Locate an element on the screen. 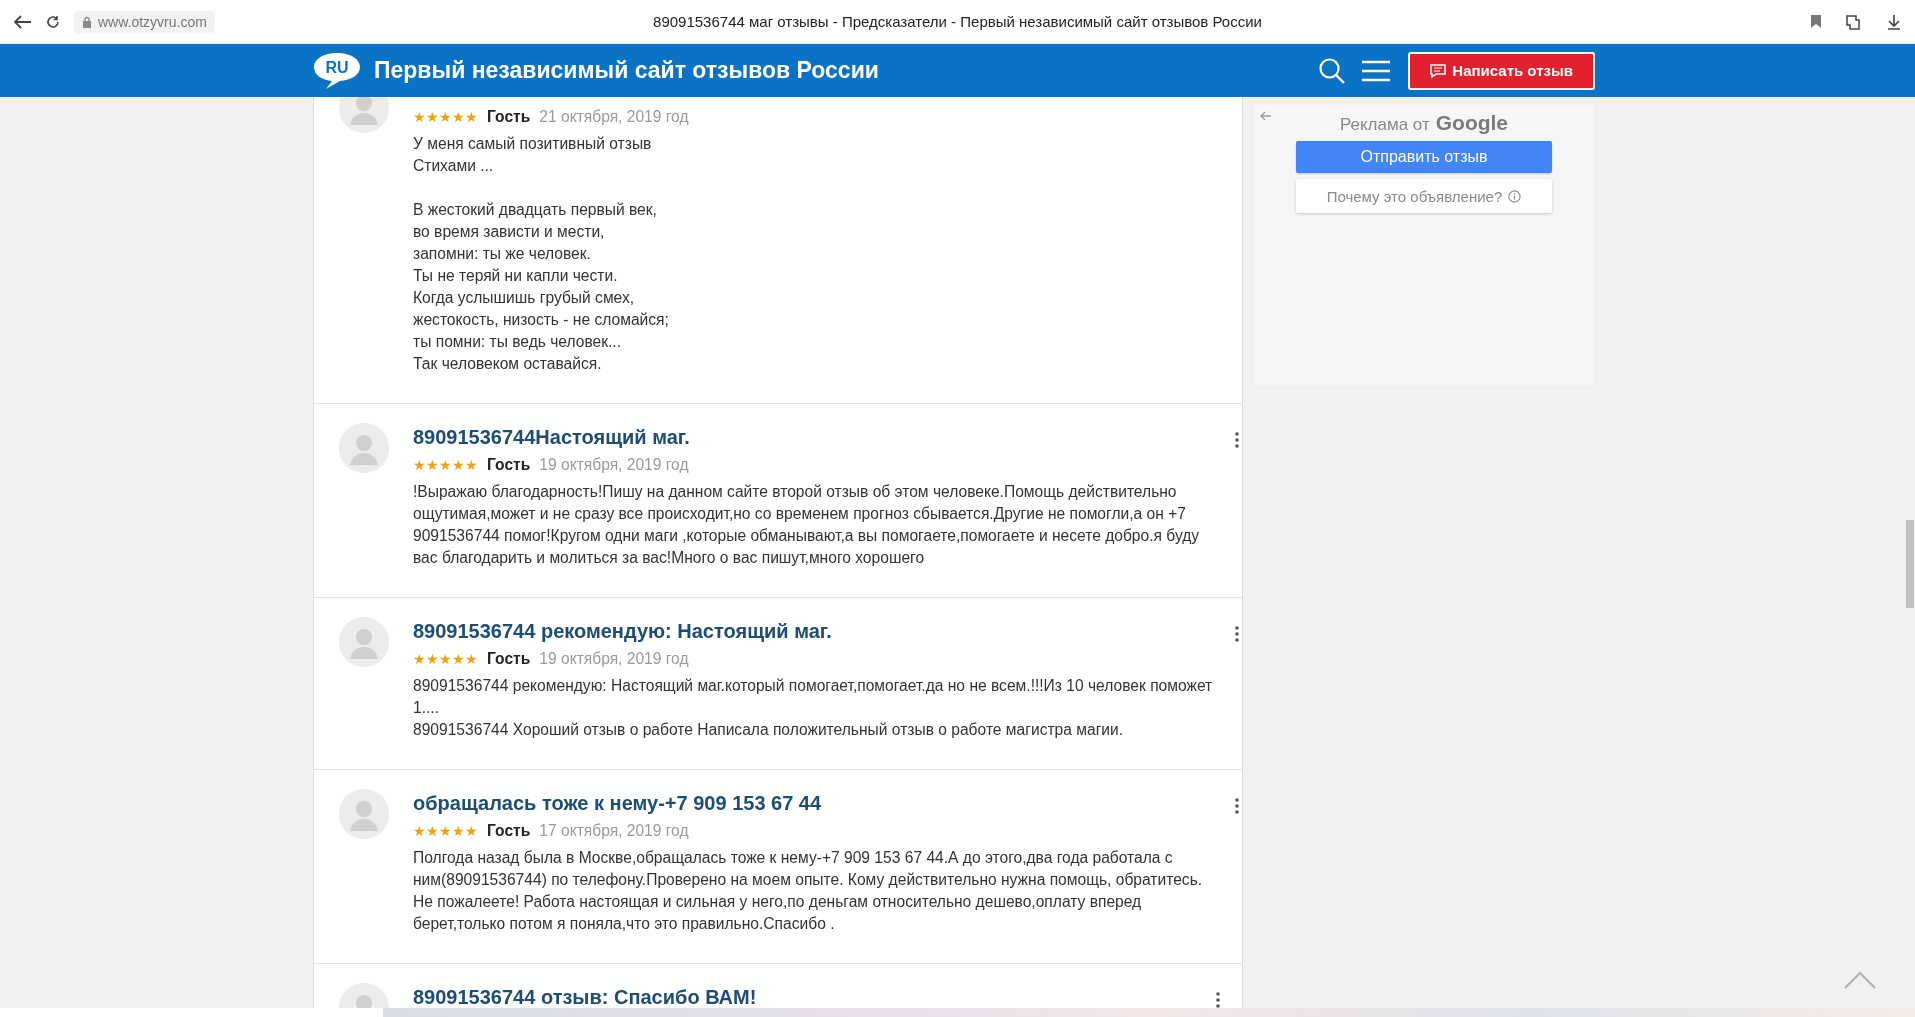 This screenshot has height=1017, width=1915. search-icon is located at coordinates (1332, 70).